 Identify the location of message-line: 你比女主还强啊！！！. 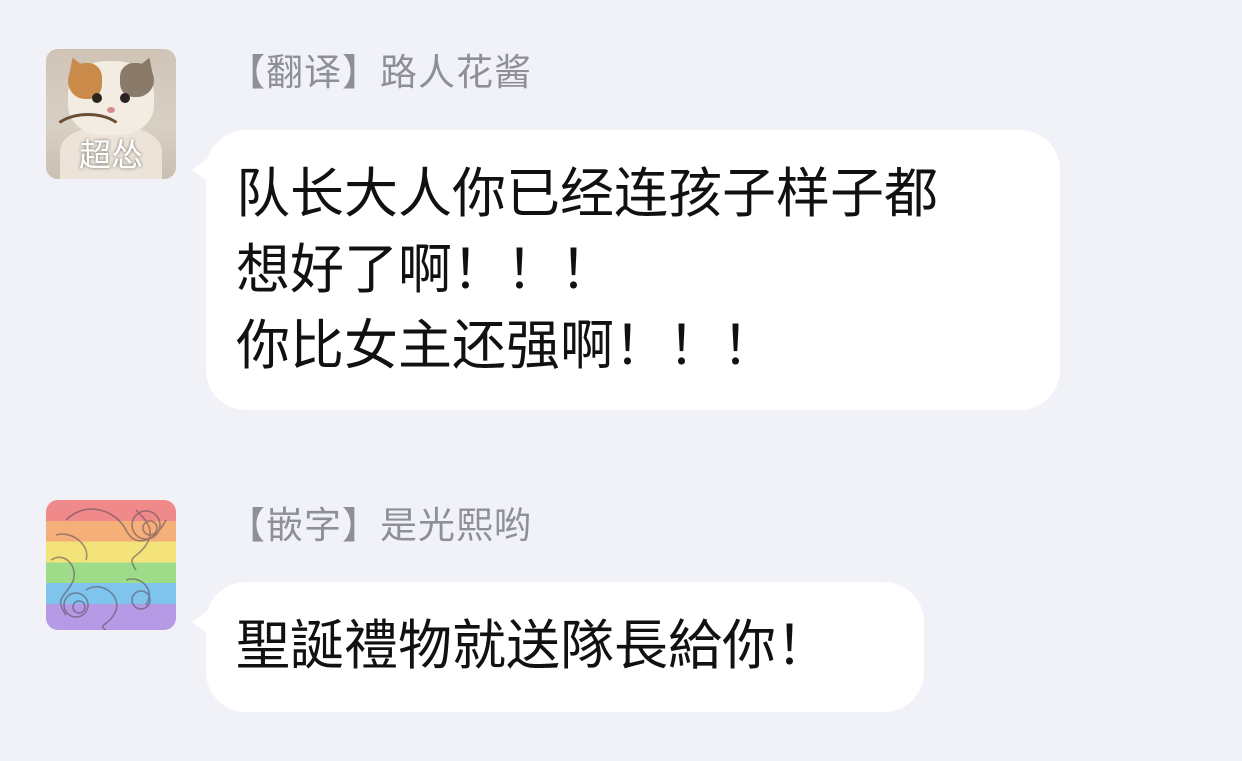
(506, 345).